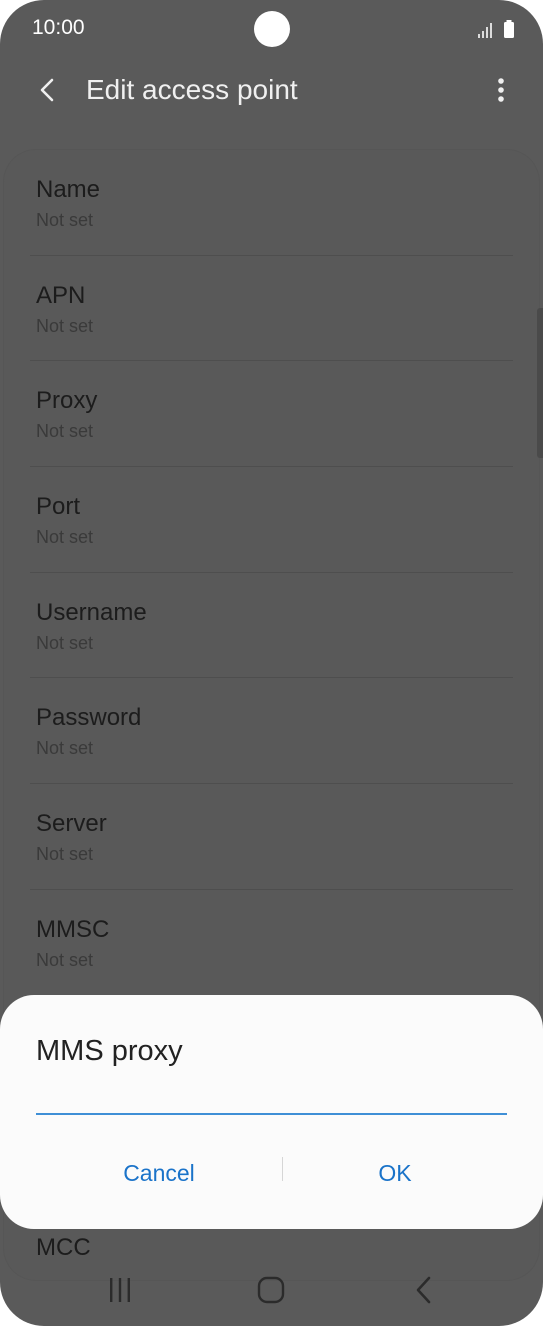 This screenshot has width=543, height=1326. I want to click on more-options-button, so click(501, 92).